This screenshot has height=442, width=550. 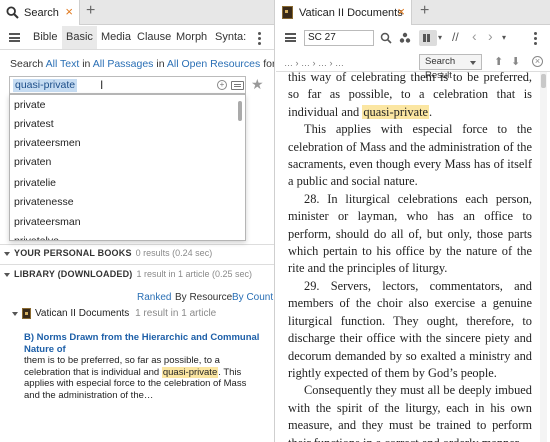 I want to click on layout-toggle-button, so click(x=428, y=38).